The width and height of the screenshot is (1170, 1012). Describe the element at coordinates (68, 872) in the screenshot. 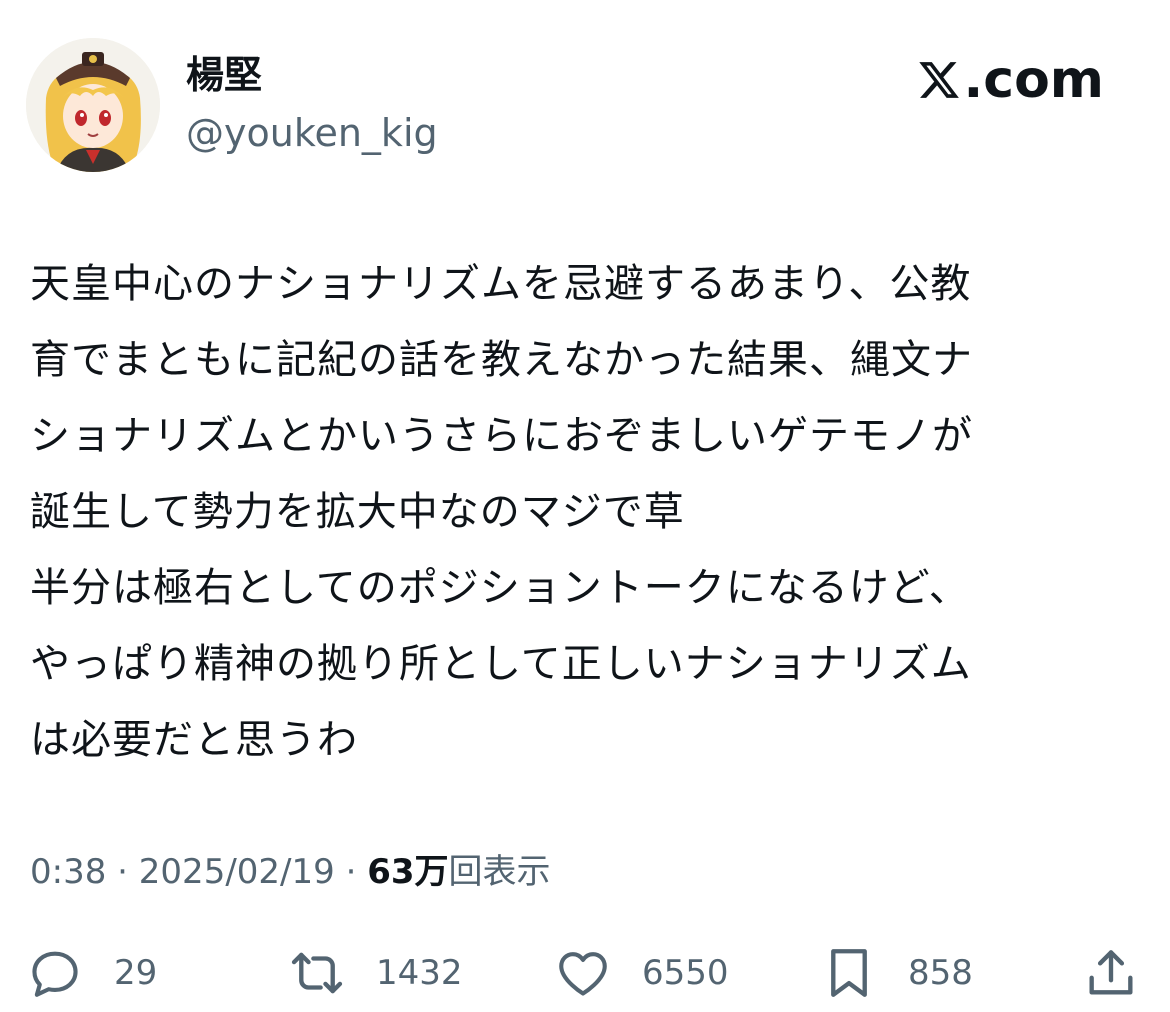

I see `tweet-time: 0:38` at that location.